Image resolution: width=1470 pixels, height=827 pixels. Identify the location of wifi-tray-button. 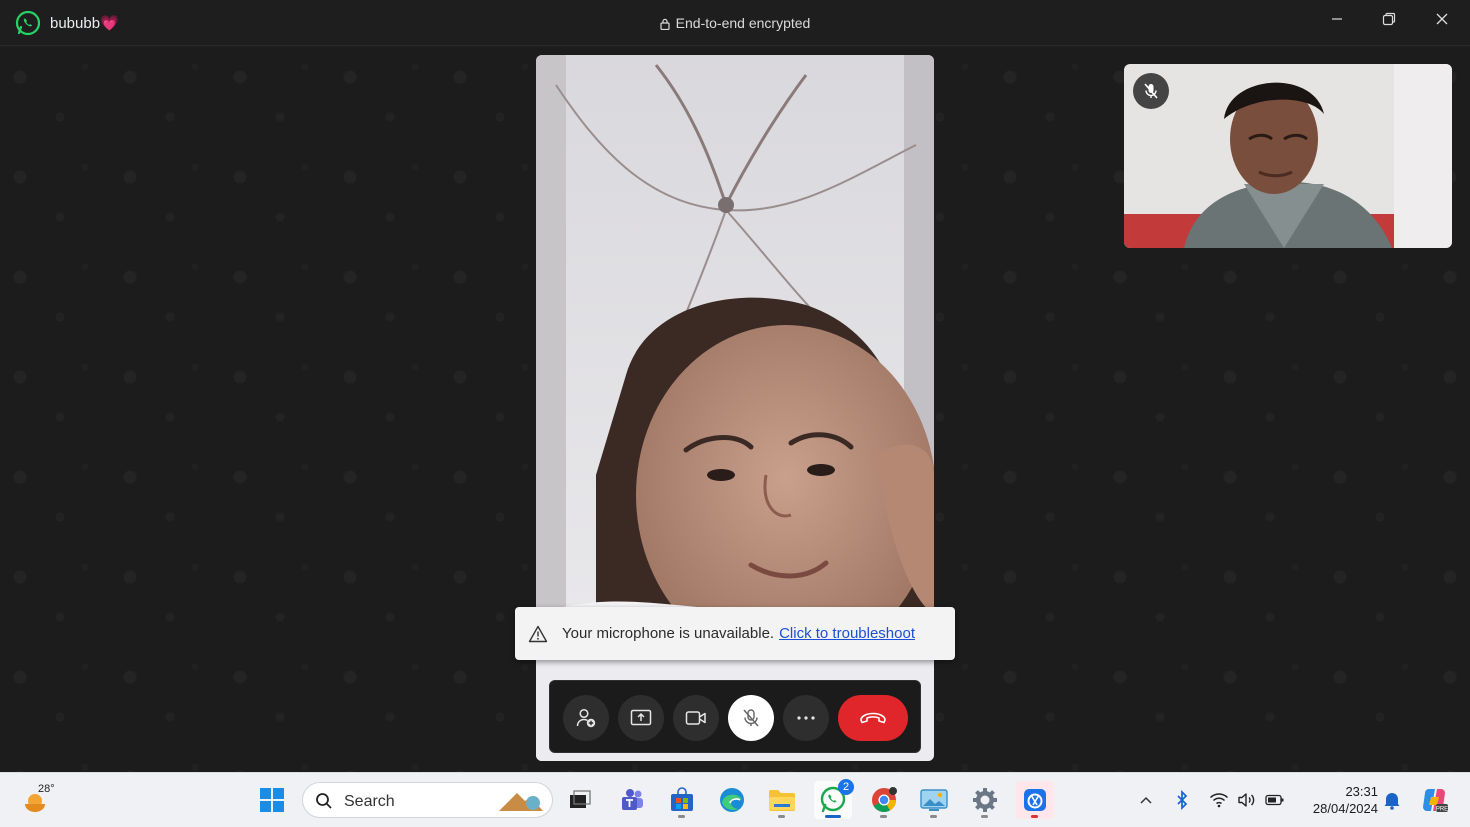
(1219, 800).